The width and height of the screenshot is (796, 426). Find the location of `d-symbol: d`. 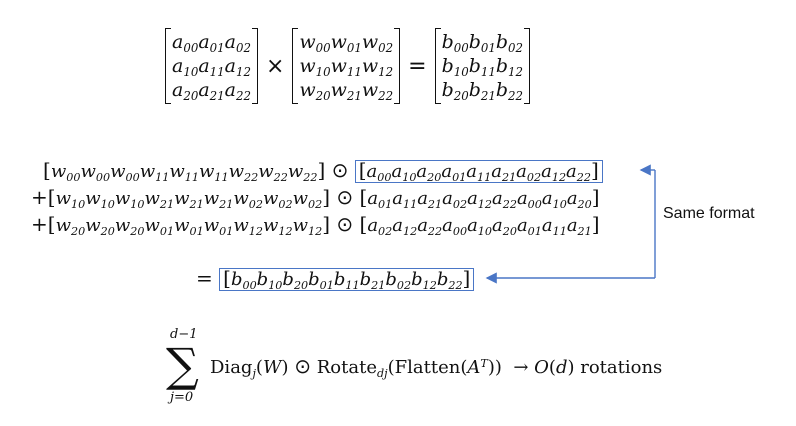

d-symbol: d is located at coordinates (561, 367).